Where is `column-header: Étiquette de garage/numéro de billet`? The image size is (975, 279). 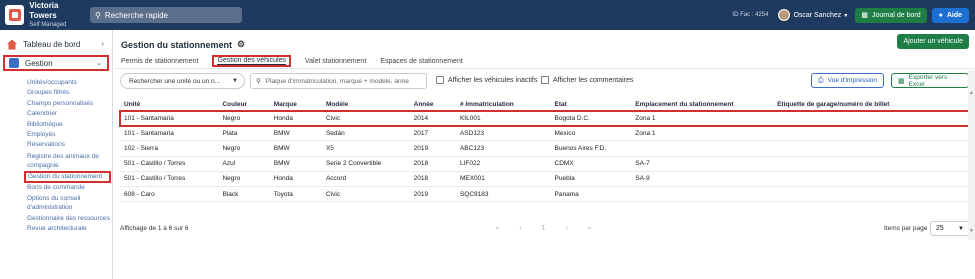
column-header: Étiquette de garage/numéro de billet is located at coordinates (871, 104).